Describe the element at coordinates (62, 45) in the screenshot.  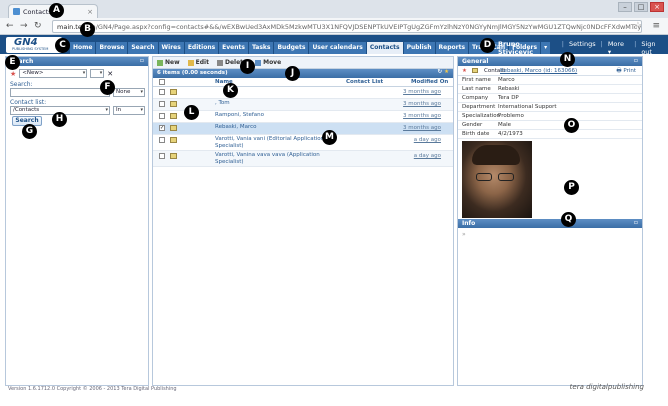
I see `marker-c: C` at that location.